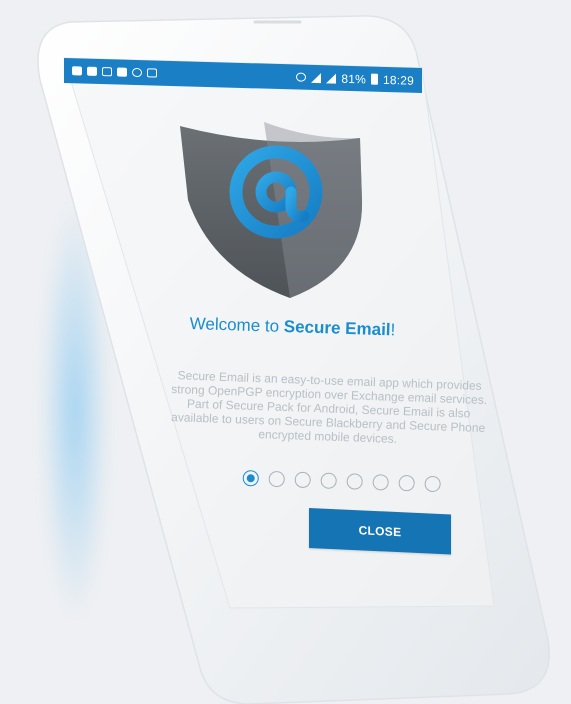  What do you see at coordinates (137, 72) in the screenshot?
I see `sync-icon` at bounding box center [137, 72].